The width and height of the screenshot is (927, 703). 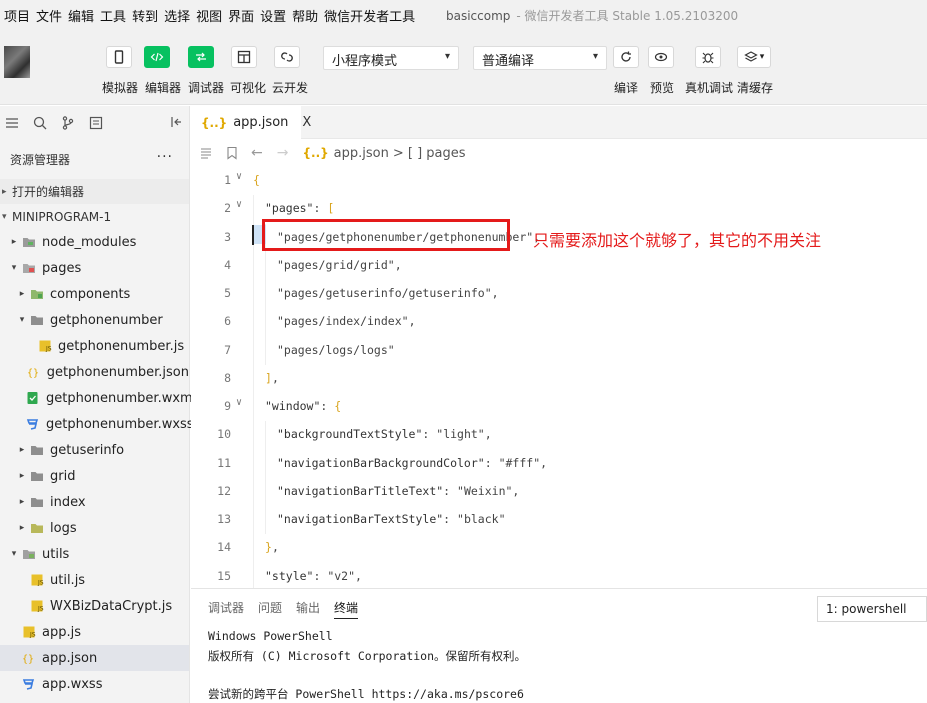 What do you see at coordinates (17, 62) in the screenshot?
I see `avatar` at bounding box center [17, 62].